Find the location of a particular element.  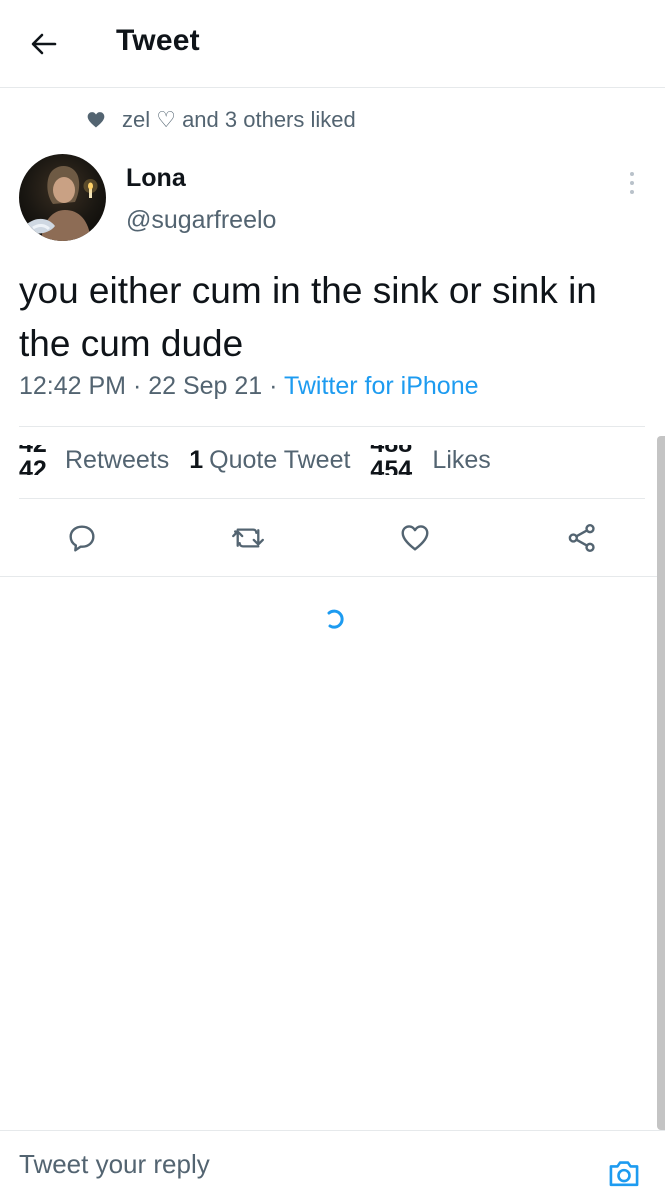

like-button is located at coordinates (415, 538).